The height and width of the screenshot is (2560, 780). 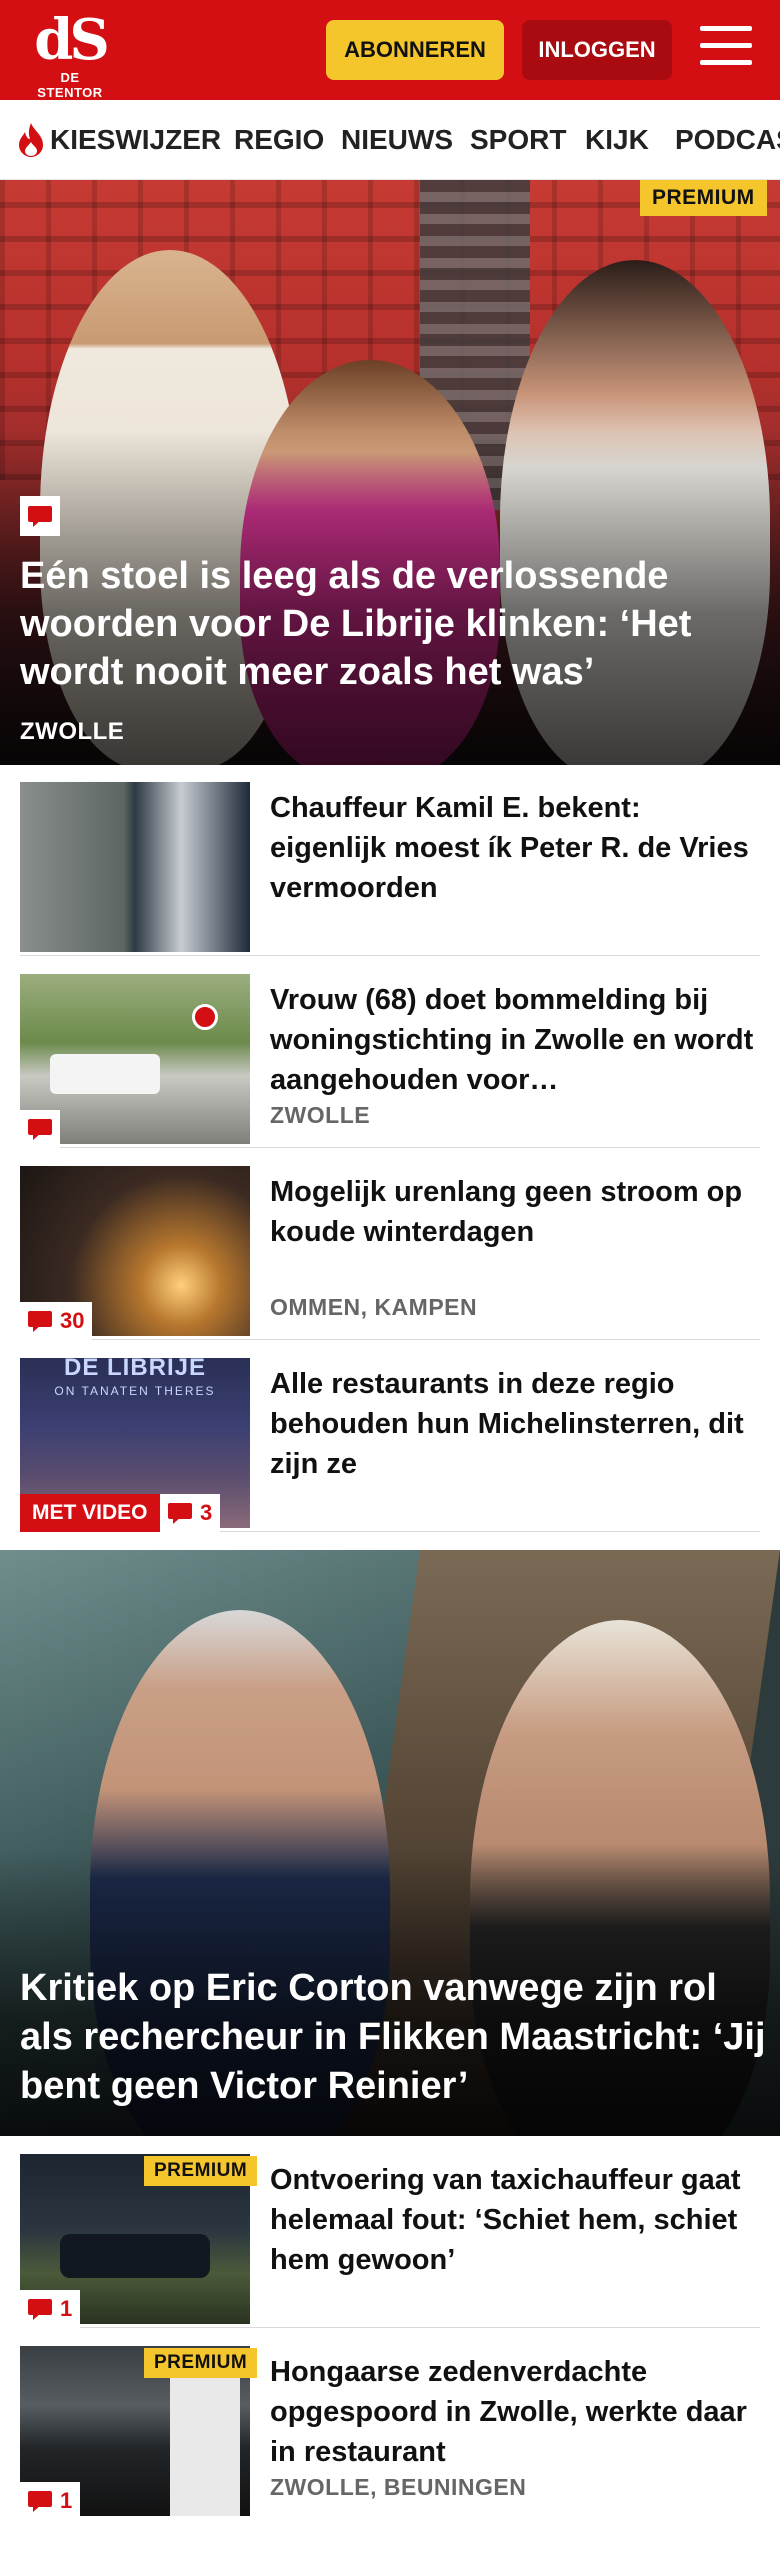 I want to click on video-badge: MET VIDEO, so click(x=90, y=1513).